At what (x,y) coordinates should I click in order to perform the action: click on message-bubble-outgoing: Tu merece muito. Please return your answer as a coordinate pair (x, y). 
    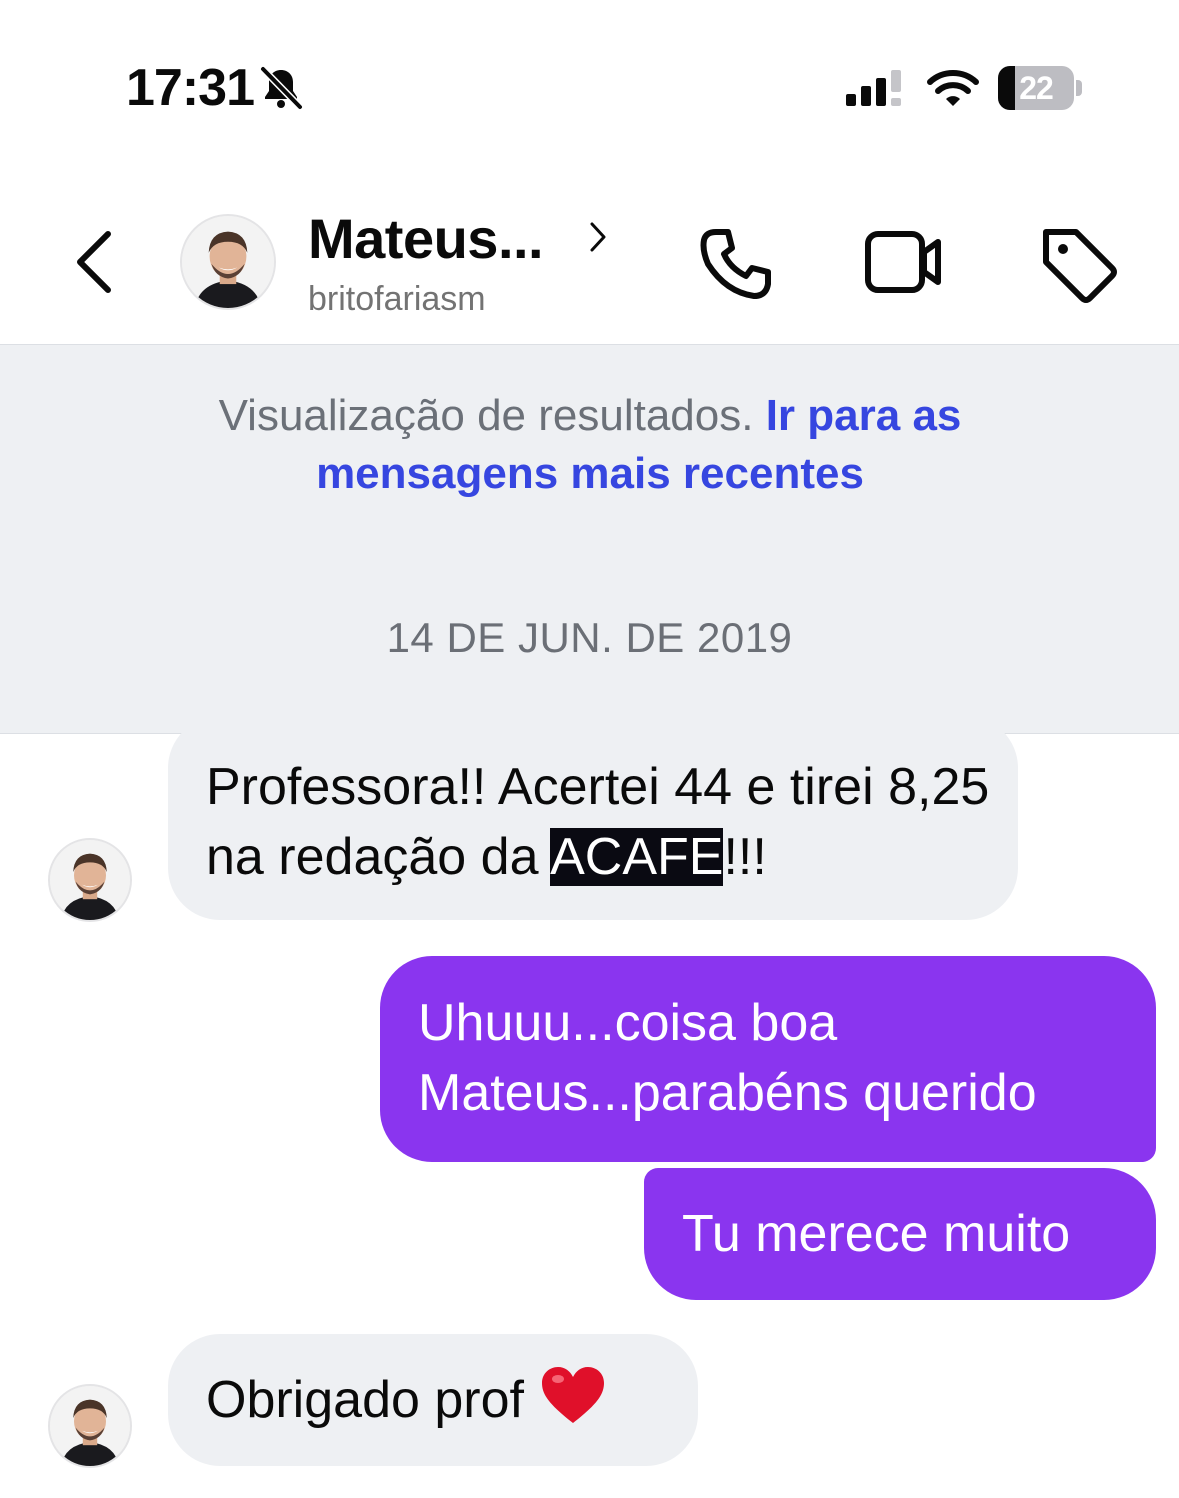
    Looking at the image, I should click on (900, 1234).